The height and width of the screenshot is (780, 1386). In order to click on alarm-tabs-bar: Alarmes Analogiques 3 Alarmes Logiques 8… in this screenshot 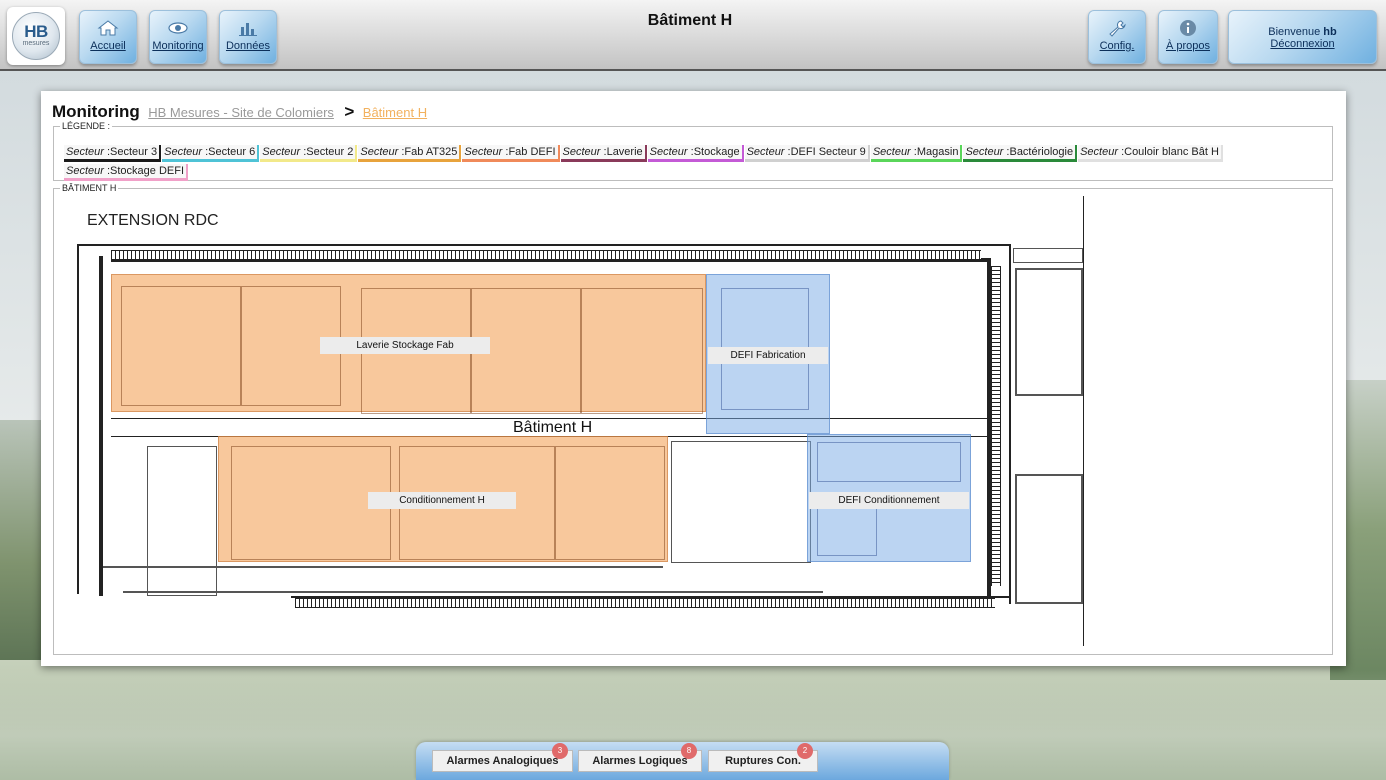, I will do `click(682, 761)`.